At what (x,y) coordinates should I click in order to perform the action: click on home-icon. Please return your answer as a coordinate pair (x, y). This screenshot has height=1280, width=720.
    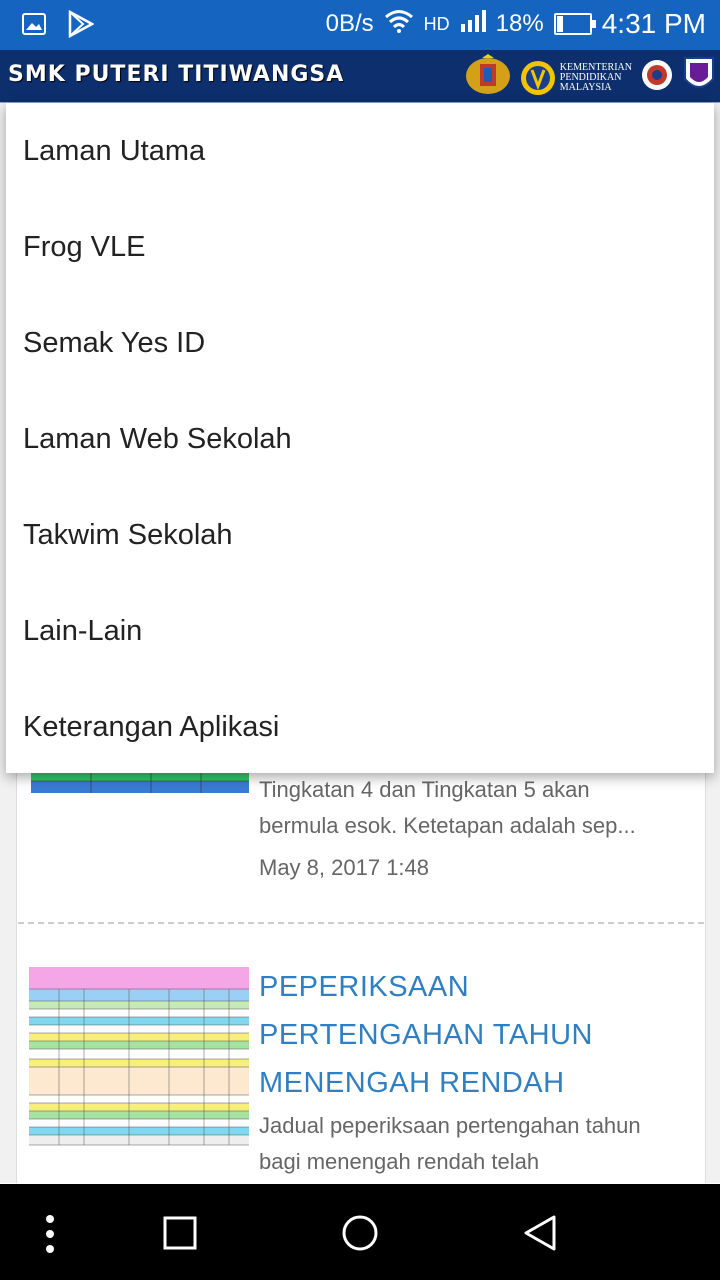
    Looking at the image, I should click on (360, 1235).